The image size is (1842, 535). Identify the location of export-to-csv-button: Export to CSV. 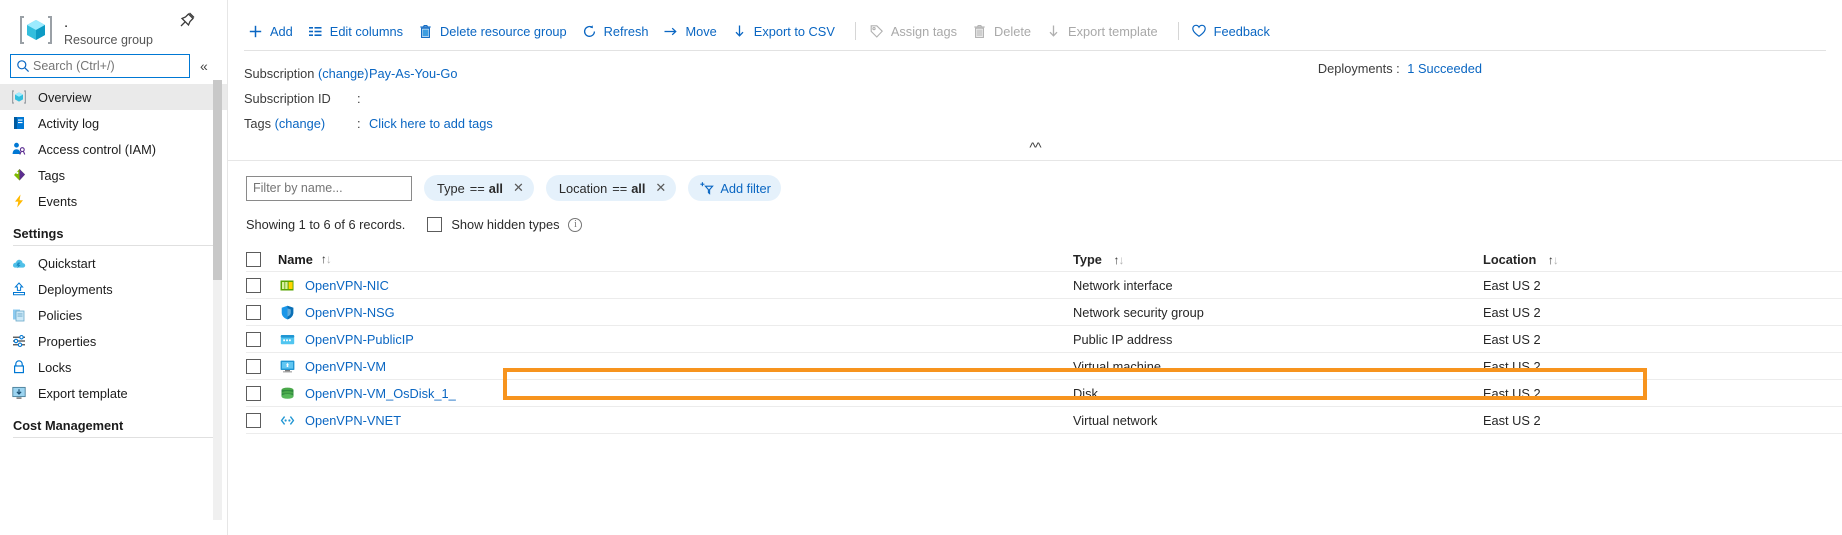
(787, 31).